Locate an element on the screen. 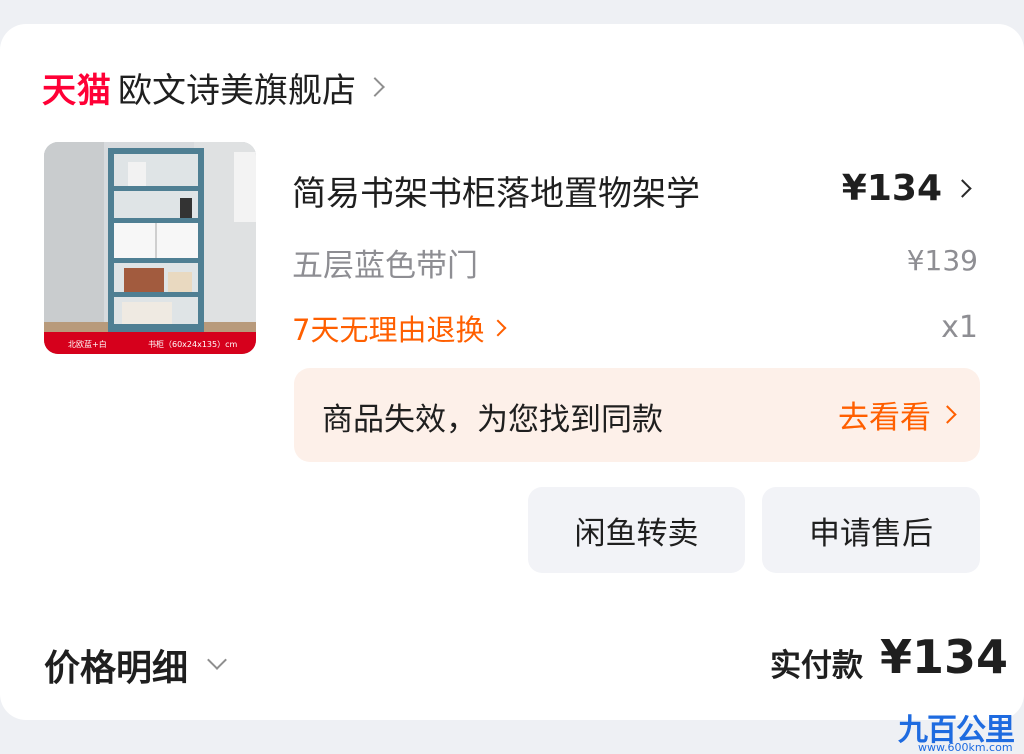  product-price: ¥134 is located at coordinates (892, 188).